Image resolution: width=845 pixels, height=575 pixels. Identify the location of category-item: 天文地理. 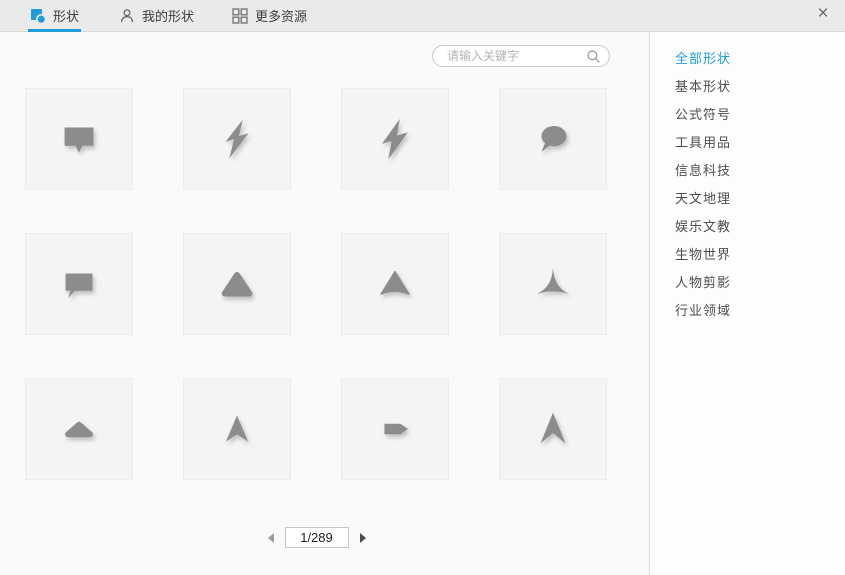
(747, 199).